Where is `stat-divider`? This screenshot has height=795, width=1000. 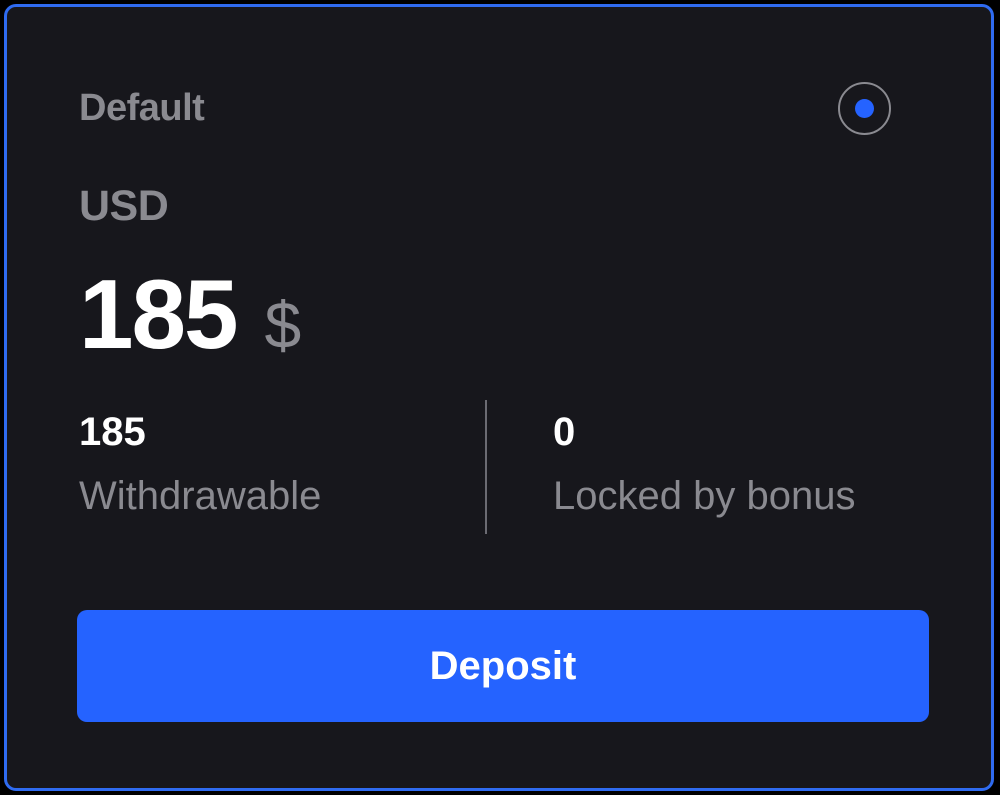
stat-divider is located at coordinates (486, 467).